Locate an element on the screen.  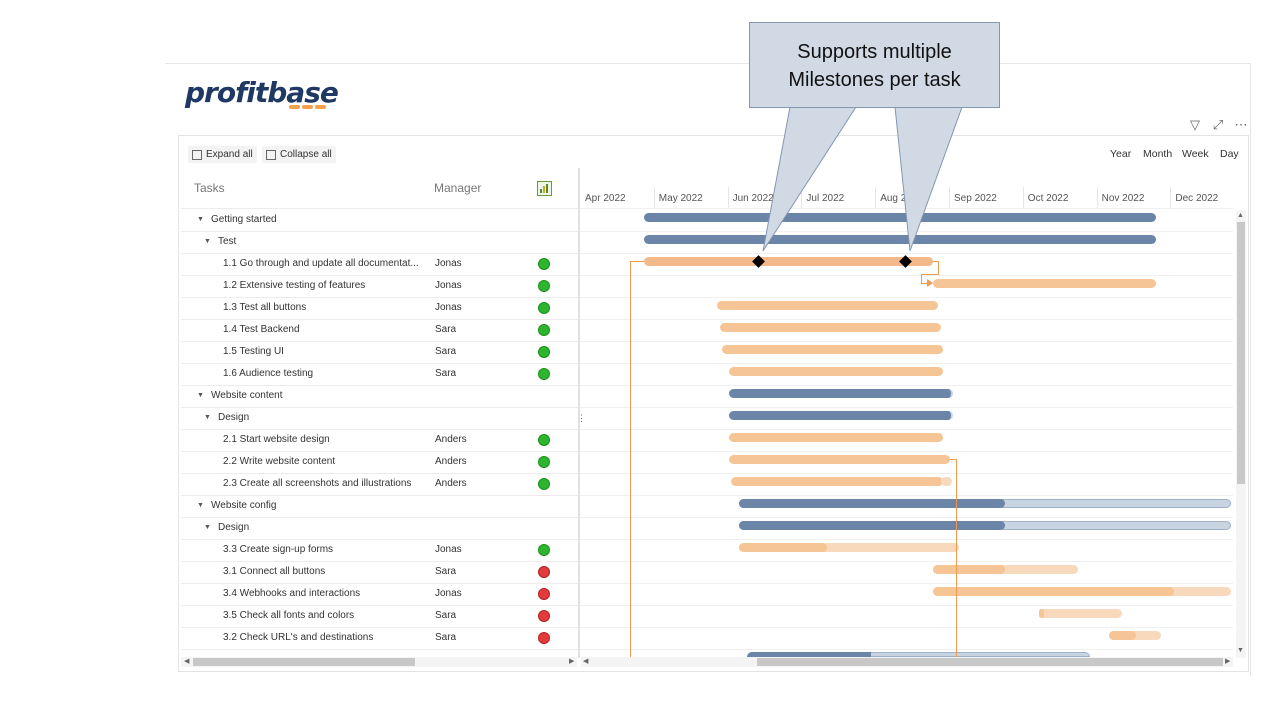
month-divider is located at coordinates (1171, 198).